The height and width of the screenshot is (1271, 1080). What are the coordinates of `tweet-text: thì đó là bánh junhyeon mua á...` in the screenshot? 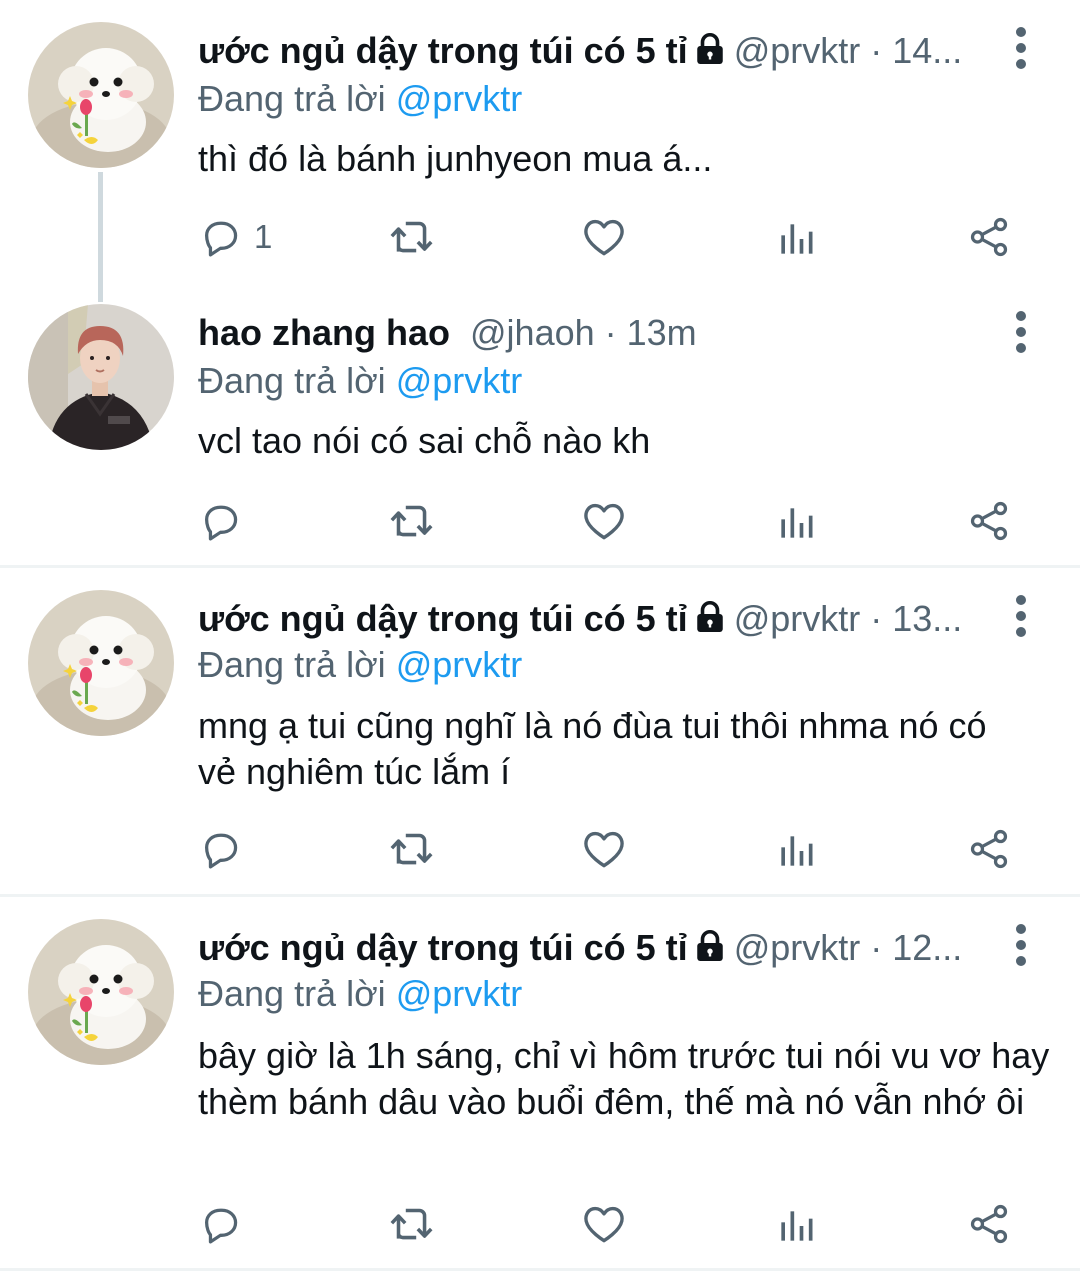 It's located at (455, 158).